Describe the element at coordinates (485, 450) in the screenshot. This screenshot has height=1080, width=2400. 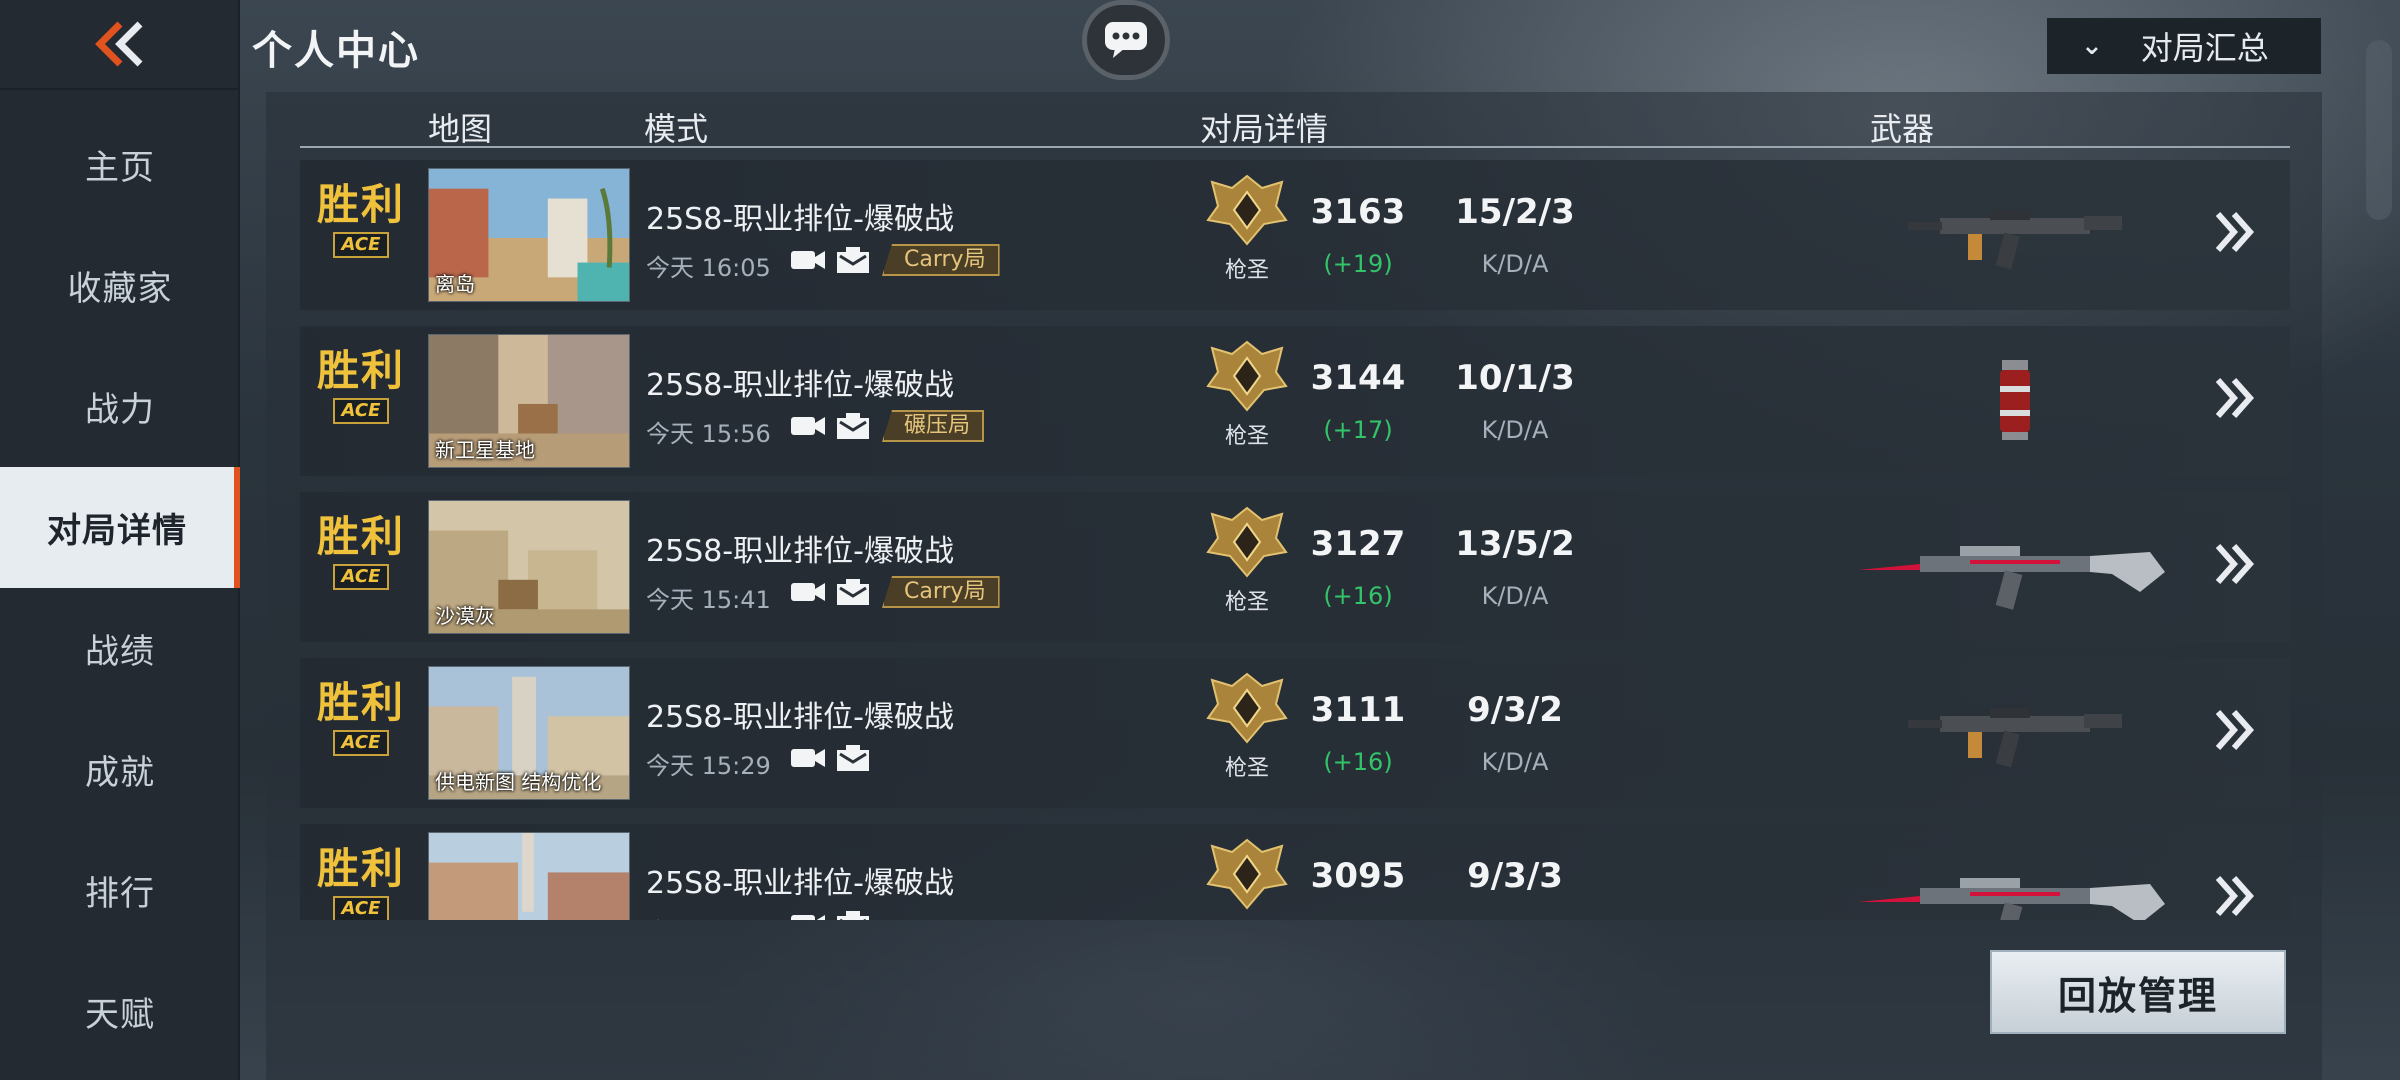
I see `map-name: 新卫星基地` at that location.